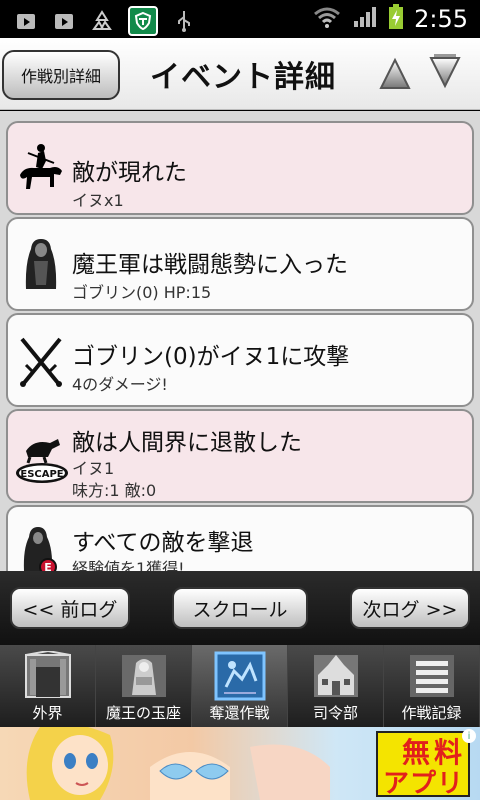  I want to click on event-title: 敵は人間界に退散した, so click(187, 443).